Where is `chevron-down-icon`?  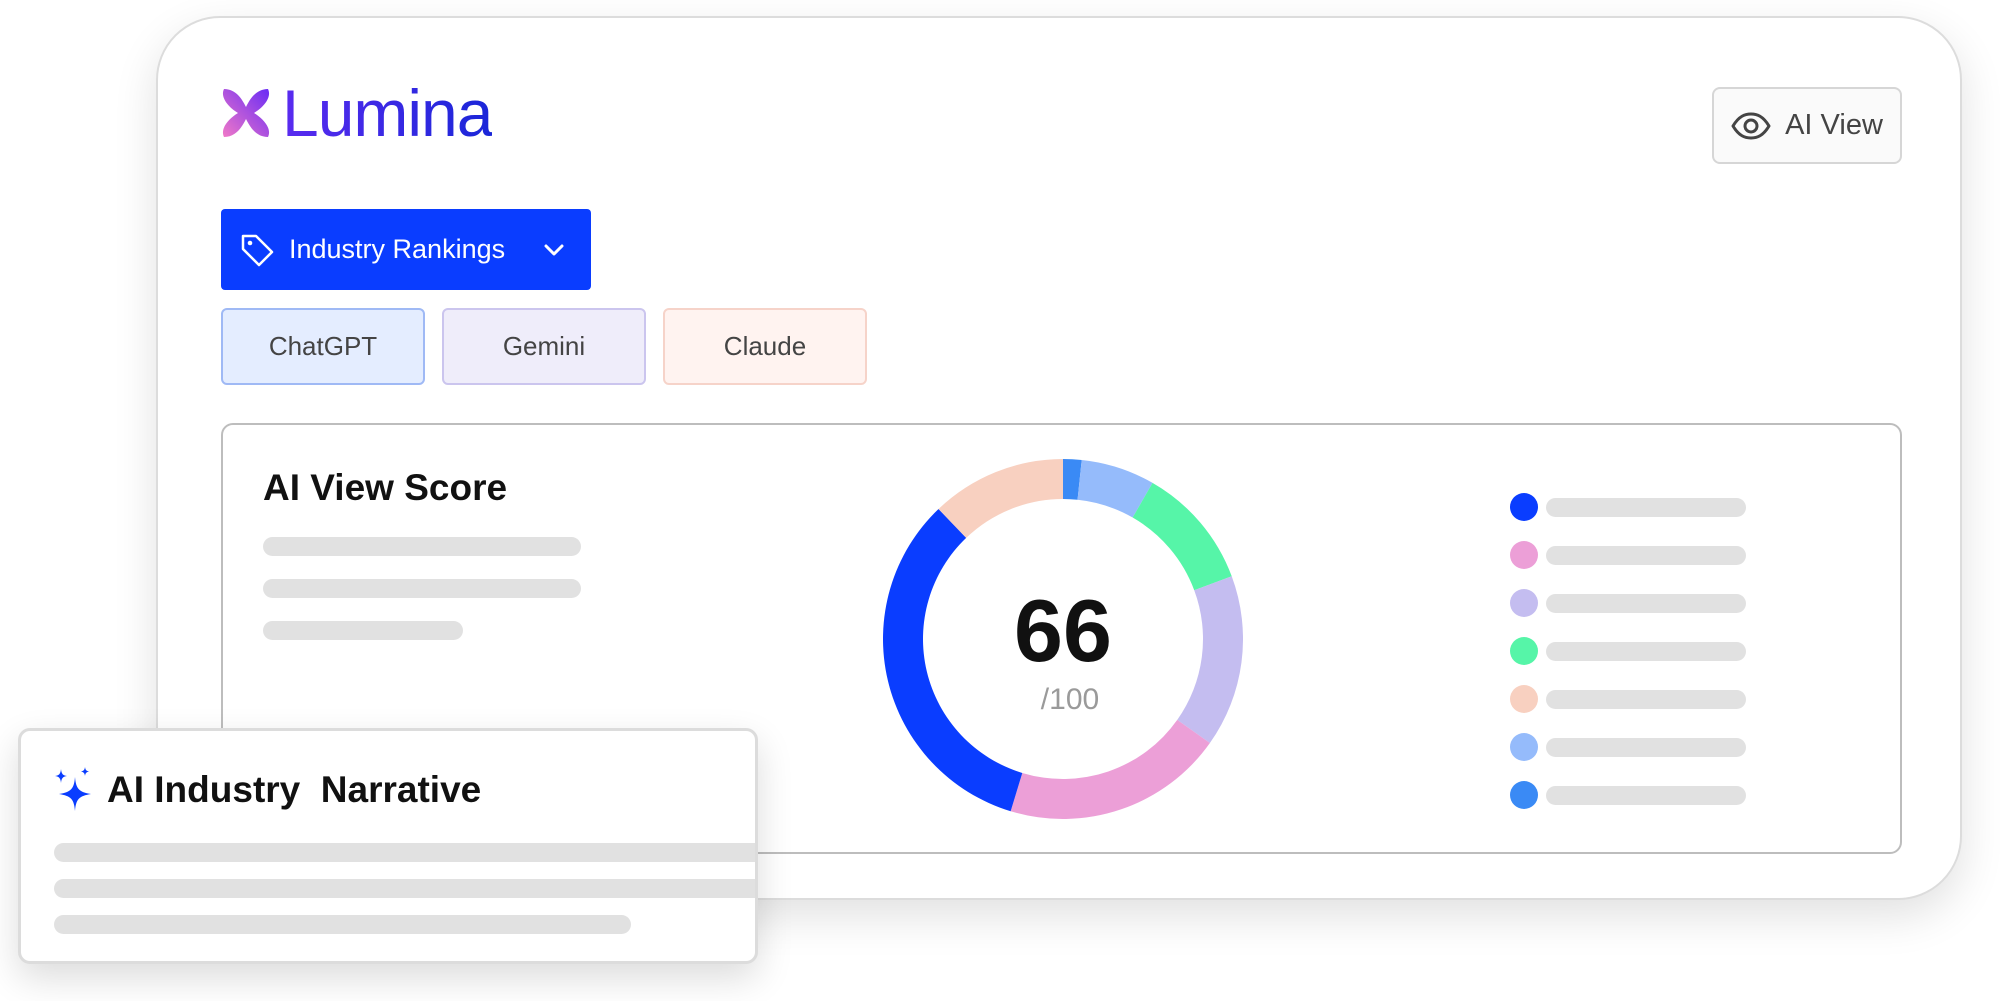
chevron-down-icon is located at coordinates (554, 249).